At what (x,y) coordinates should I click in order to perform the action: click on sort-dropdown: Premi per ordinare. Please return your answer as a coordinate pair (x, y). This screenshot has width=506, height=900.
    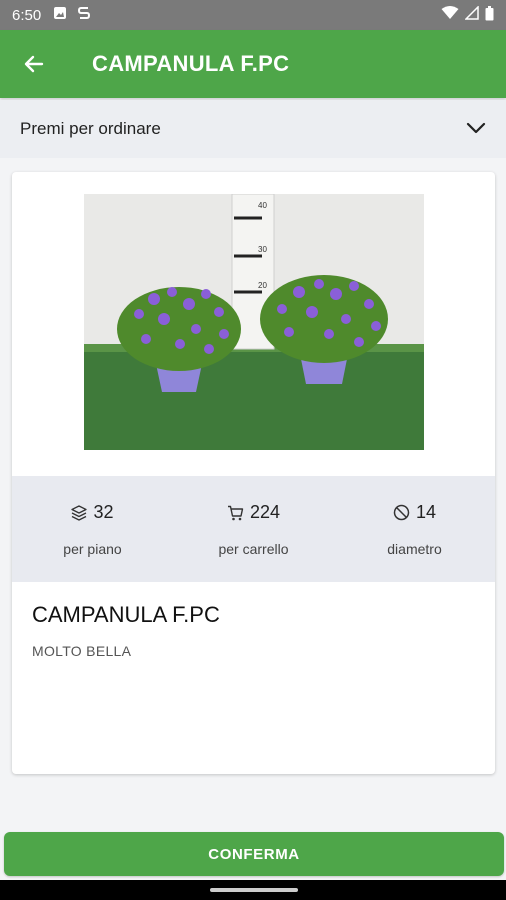
    Looking at the image, I should click on (253, 129).